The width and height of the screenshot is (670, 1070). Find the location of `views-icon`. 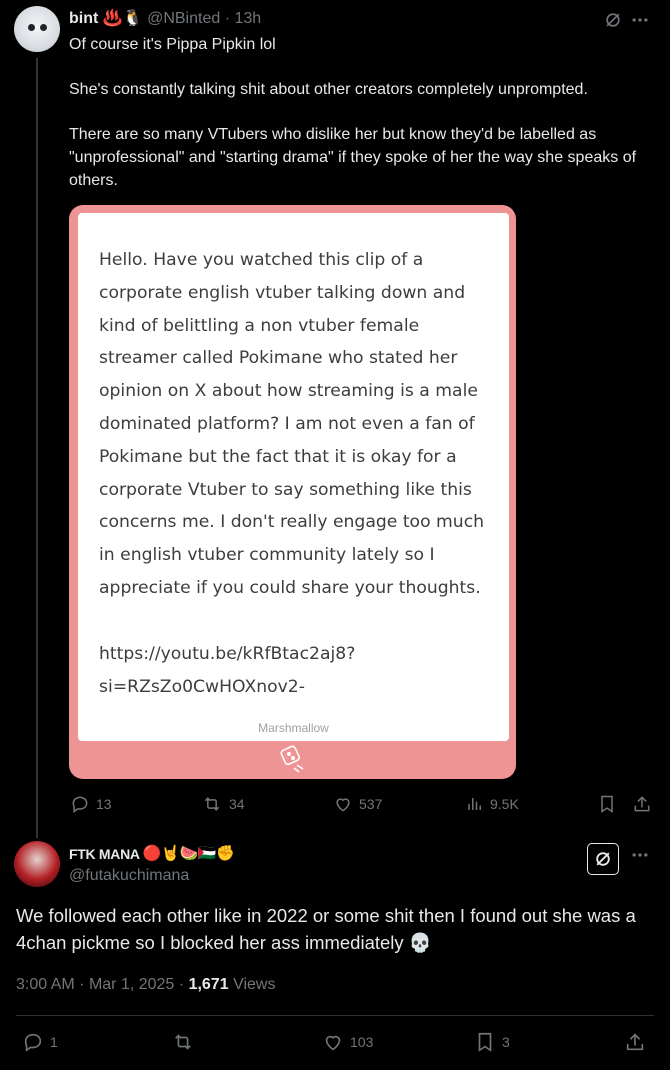

views-icon is located at coordinates (475, 804).